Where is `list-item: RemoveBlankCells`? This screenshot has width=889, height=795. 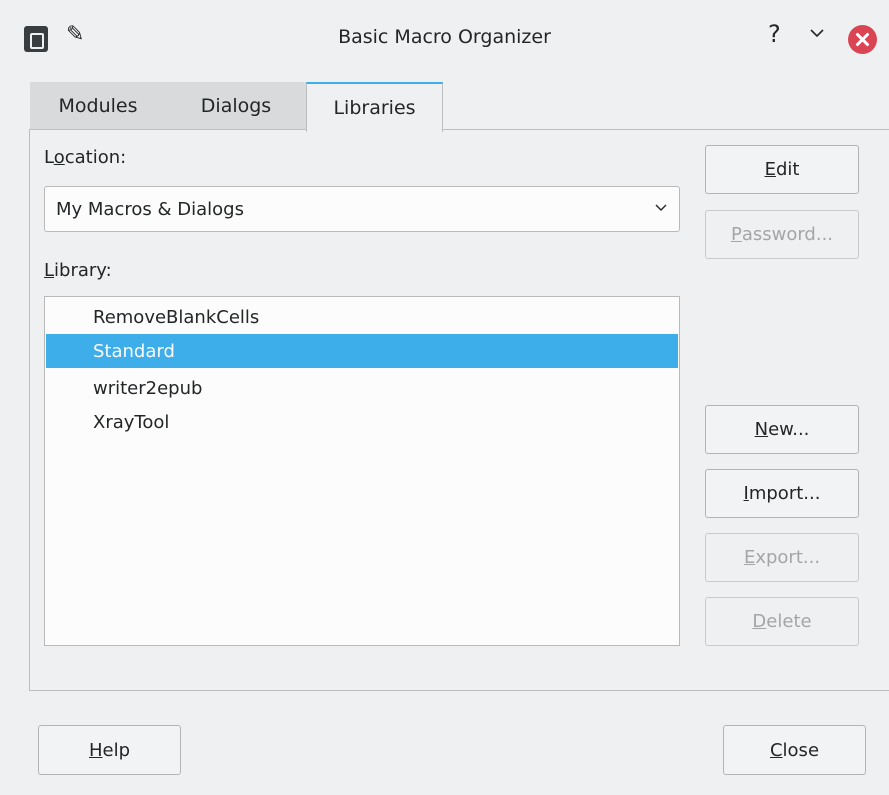 list-item: RemoveBlankCells is located at coordinates (362, 317).